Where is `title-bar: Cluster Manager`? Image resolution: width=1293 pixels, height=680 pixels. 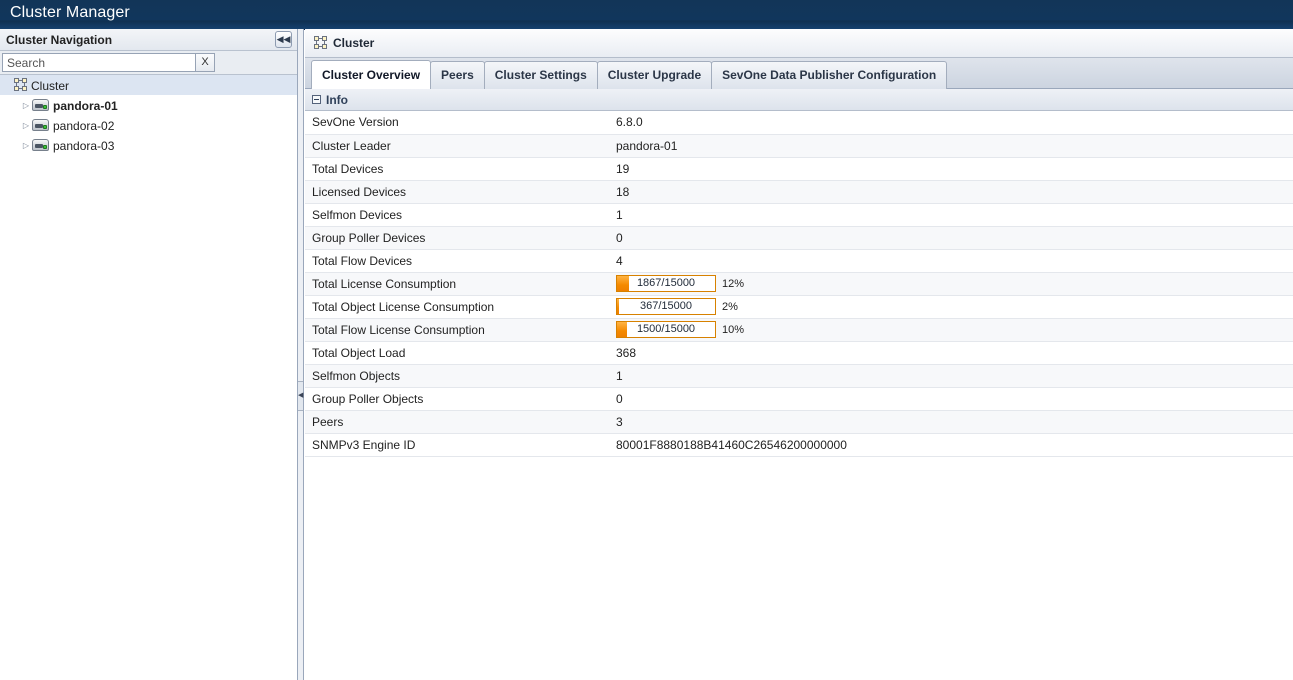 title-bar: Cluster Manager is located at coordinates (646, 15).